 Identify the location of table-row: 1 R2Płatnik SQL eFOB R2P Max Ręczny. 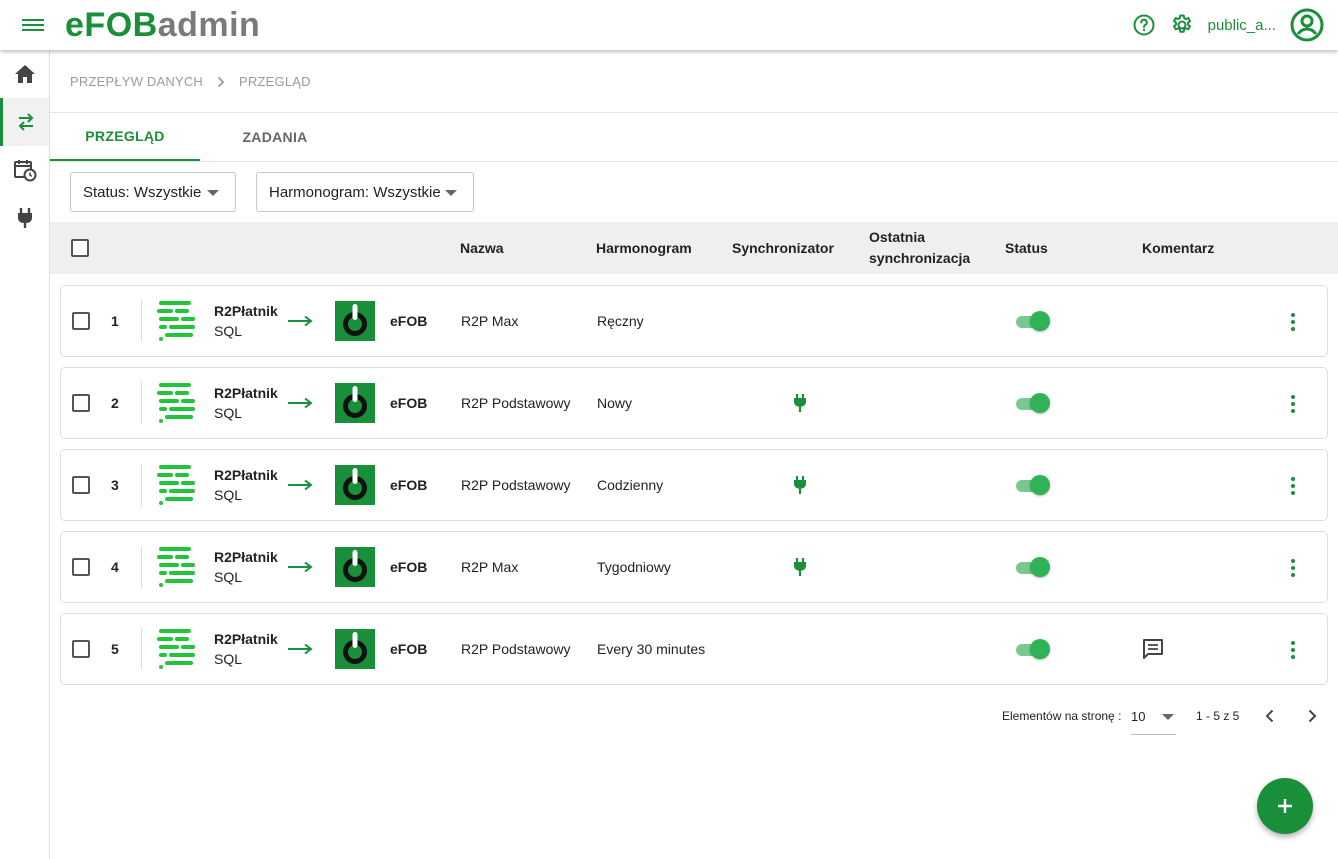
(694, 321).